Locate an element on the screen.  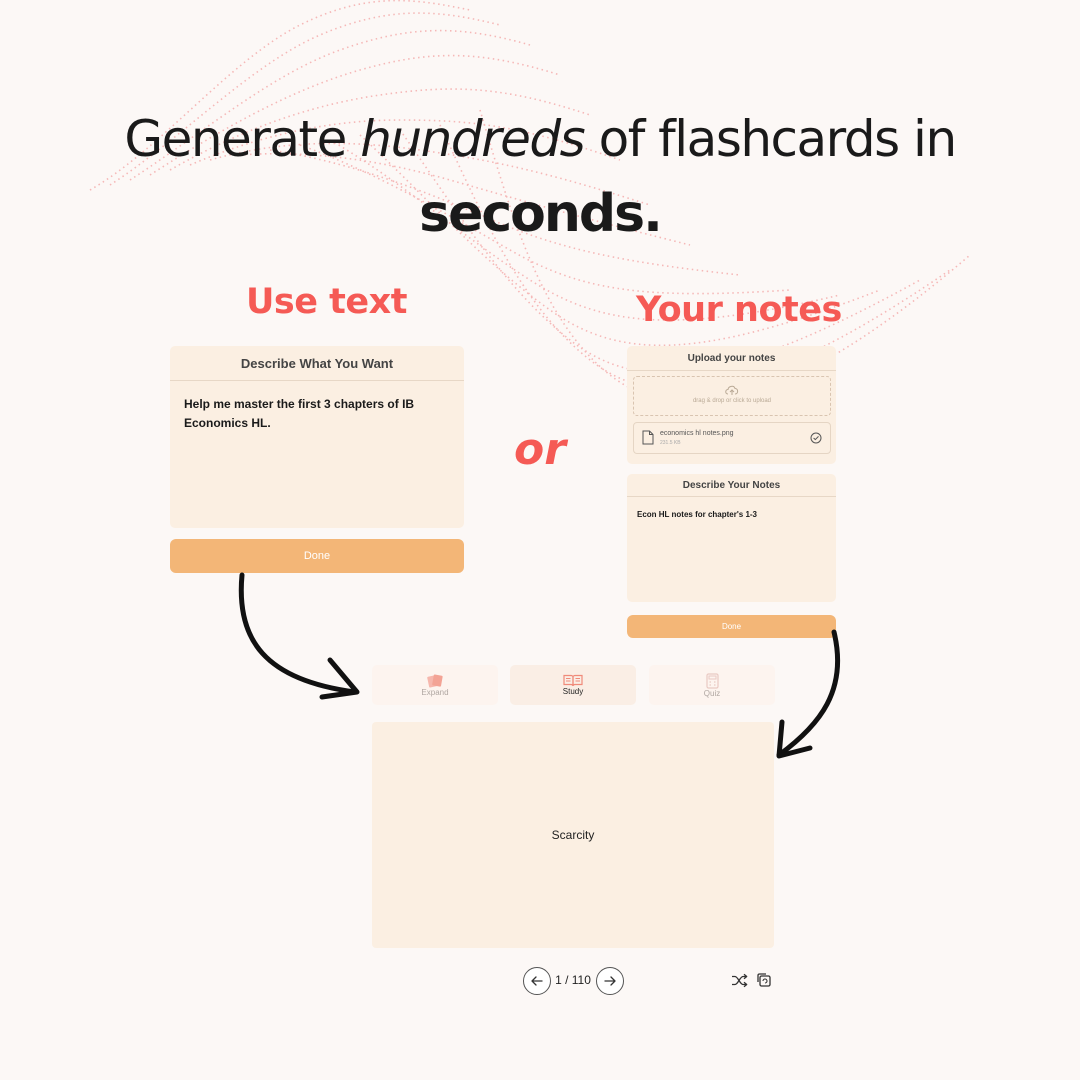
check-circle-icon is located at coordinates (816, 438).